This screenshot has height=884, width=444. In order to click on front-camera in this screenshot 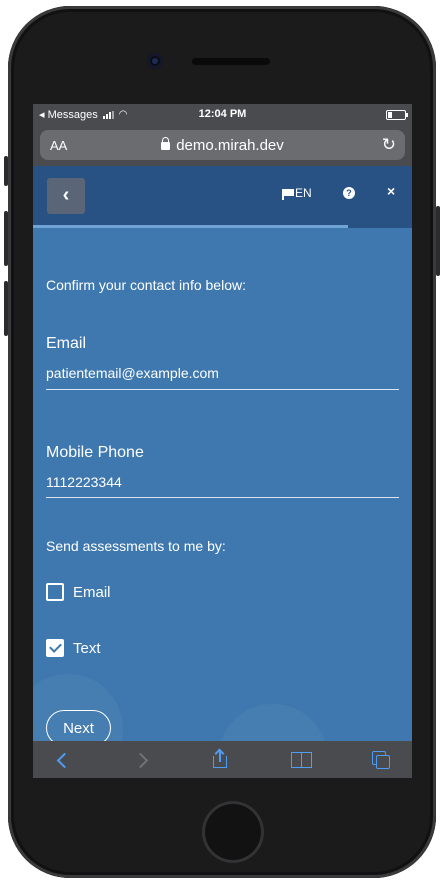, I will do `click(155, 61)`.